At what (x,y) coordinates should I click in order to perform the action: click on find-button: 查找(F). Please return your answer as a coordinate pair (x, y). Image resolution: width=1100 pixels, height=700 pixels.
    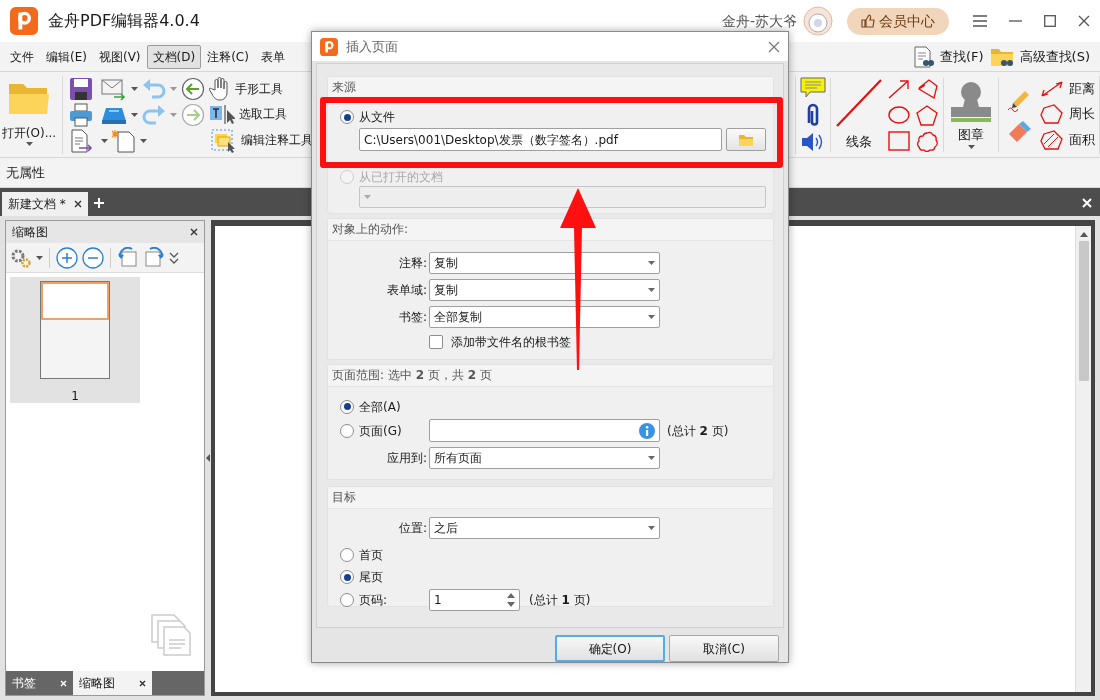
    Looking at the image, I should click on (961, 56).